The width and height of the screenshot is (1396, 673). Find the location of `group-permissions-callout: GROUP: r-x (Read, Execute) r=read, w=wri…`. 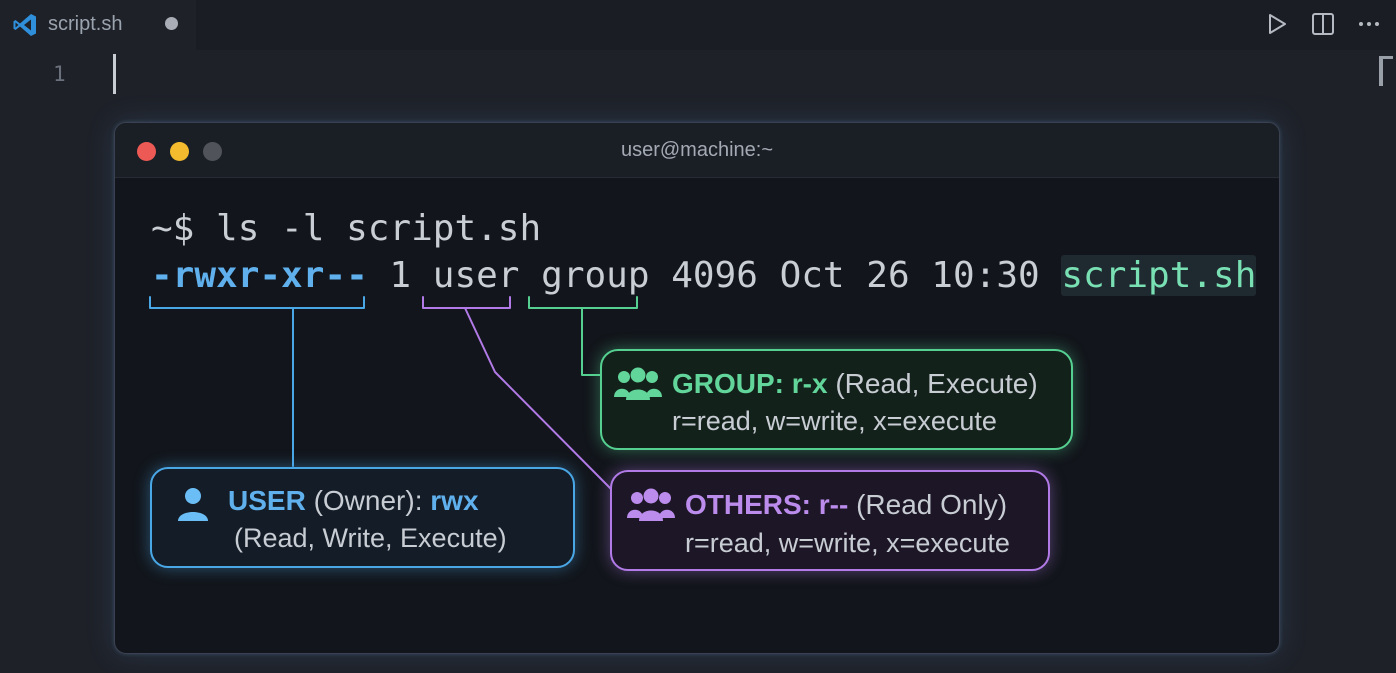

group-permissions-callout: GROUP: r-x (Read, Execute) r=read, w=wri… is located at coordinates (836, 399).